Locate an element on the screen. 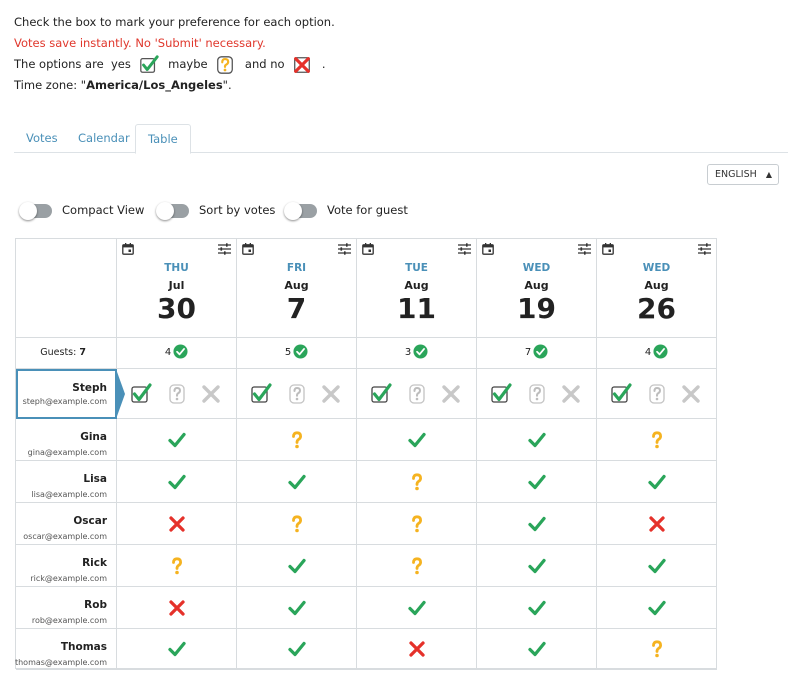  participant-cell: Thomas thomas@example.com is located at coordinates (66, 649).